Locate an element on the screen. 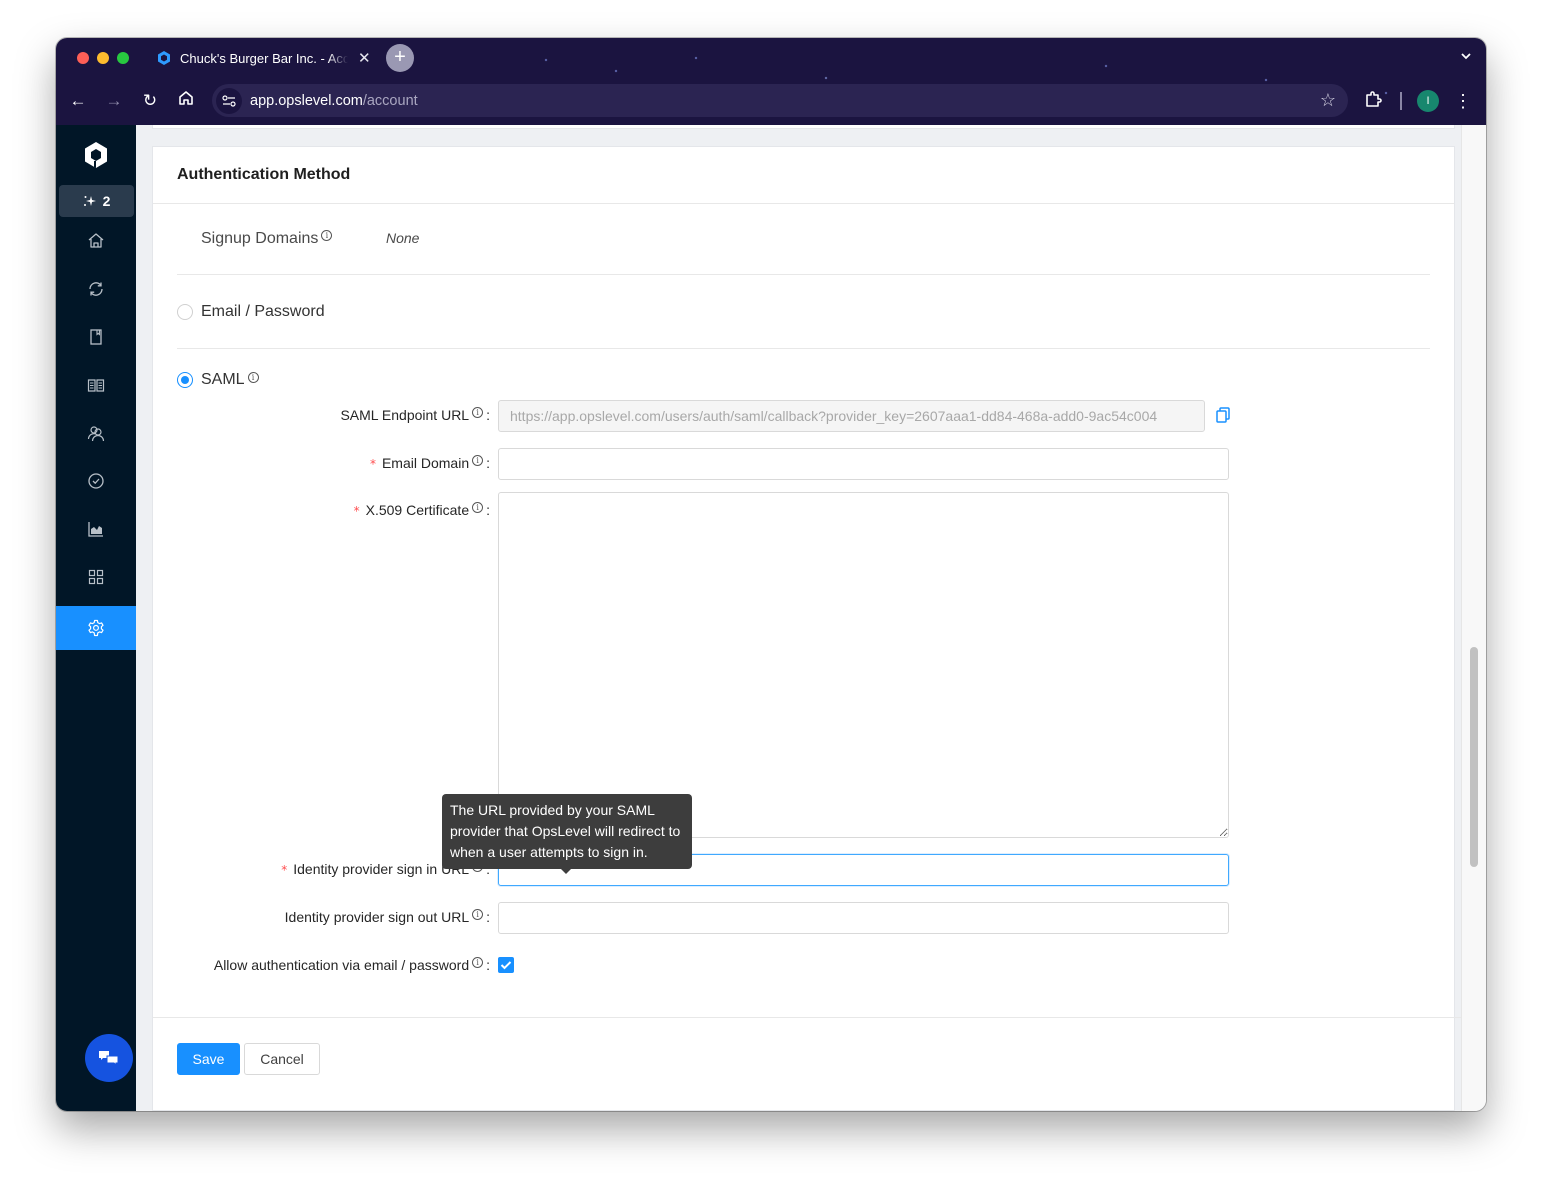  ai-suggestions-button: 2 is located at coordinates (96, 201).